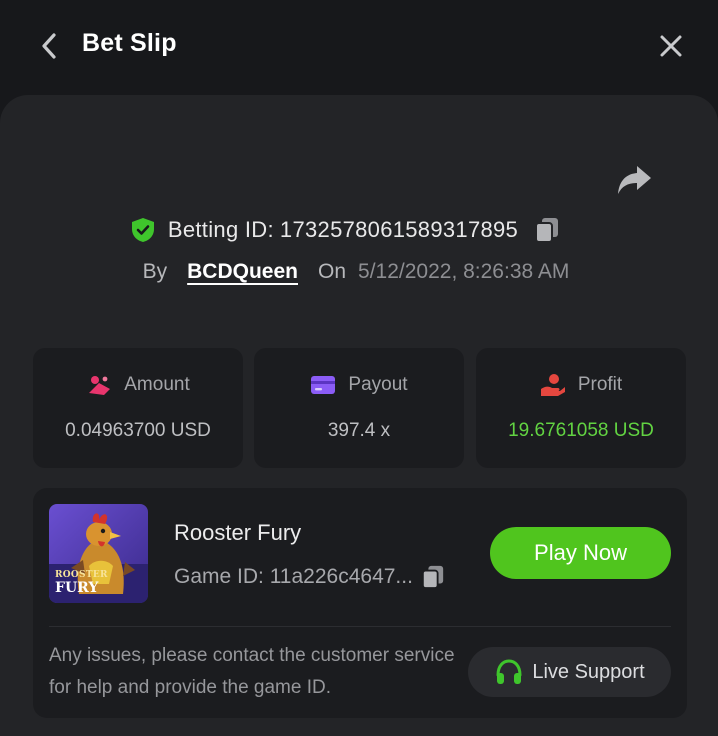 This screenshot has height=736, width=718. Describe the element at coordinates (81, 575) in the screenshot. I see `thumb-title-line1: ROOSTER` at that location.